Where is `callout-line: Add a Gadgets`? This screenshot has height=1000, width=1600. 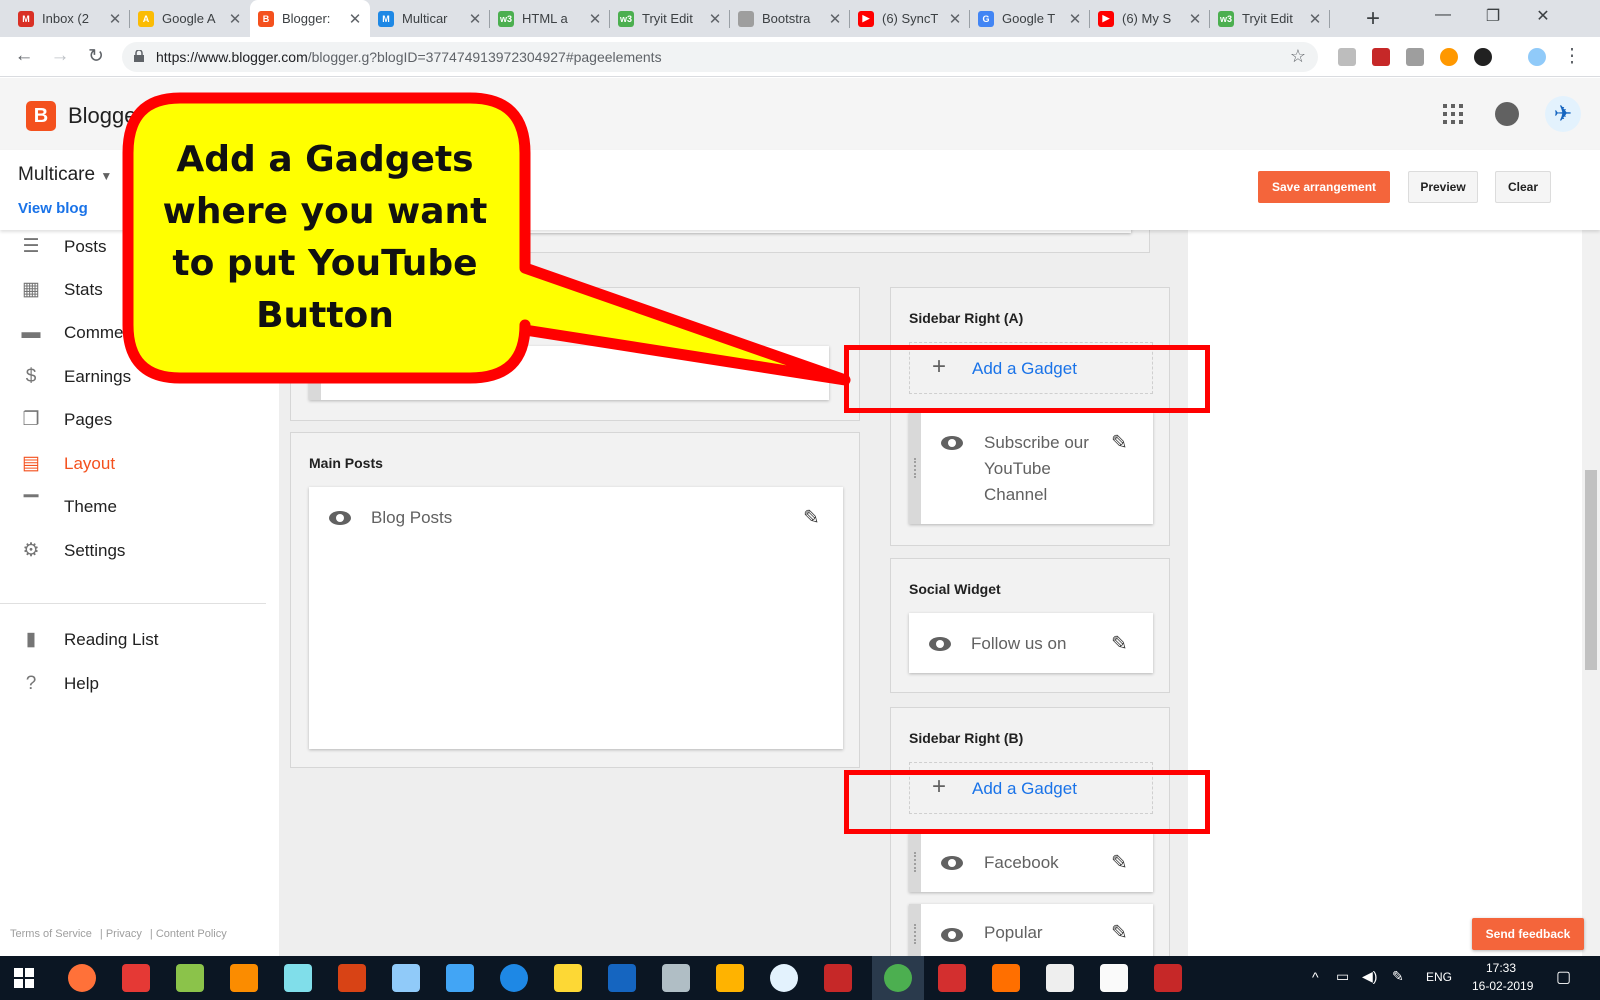
callout-line: Add a Gadgets is located at coordinates (325, 159).